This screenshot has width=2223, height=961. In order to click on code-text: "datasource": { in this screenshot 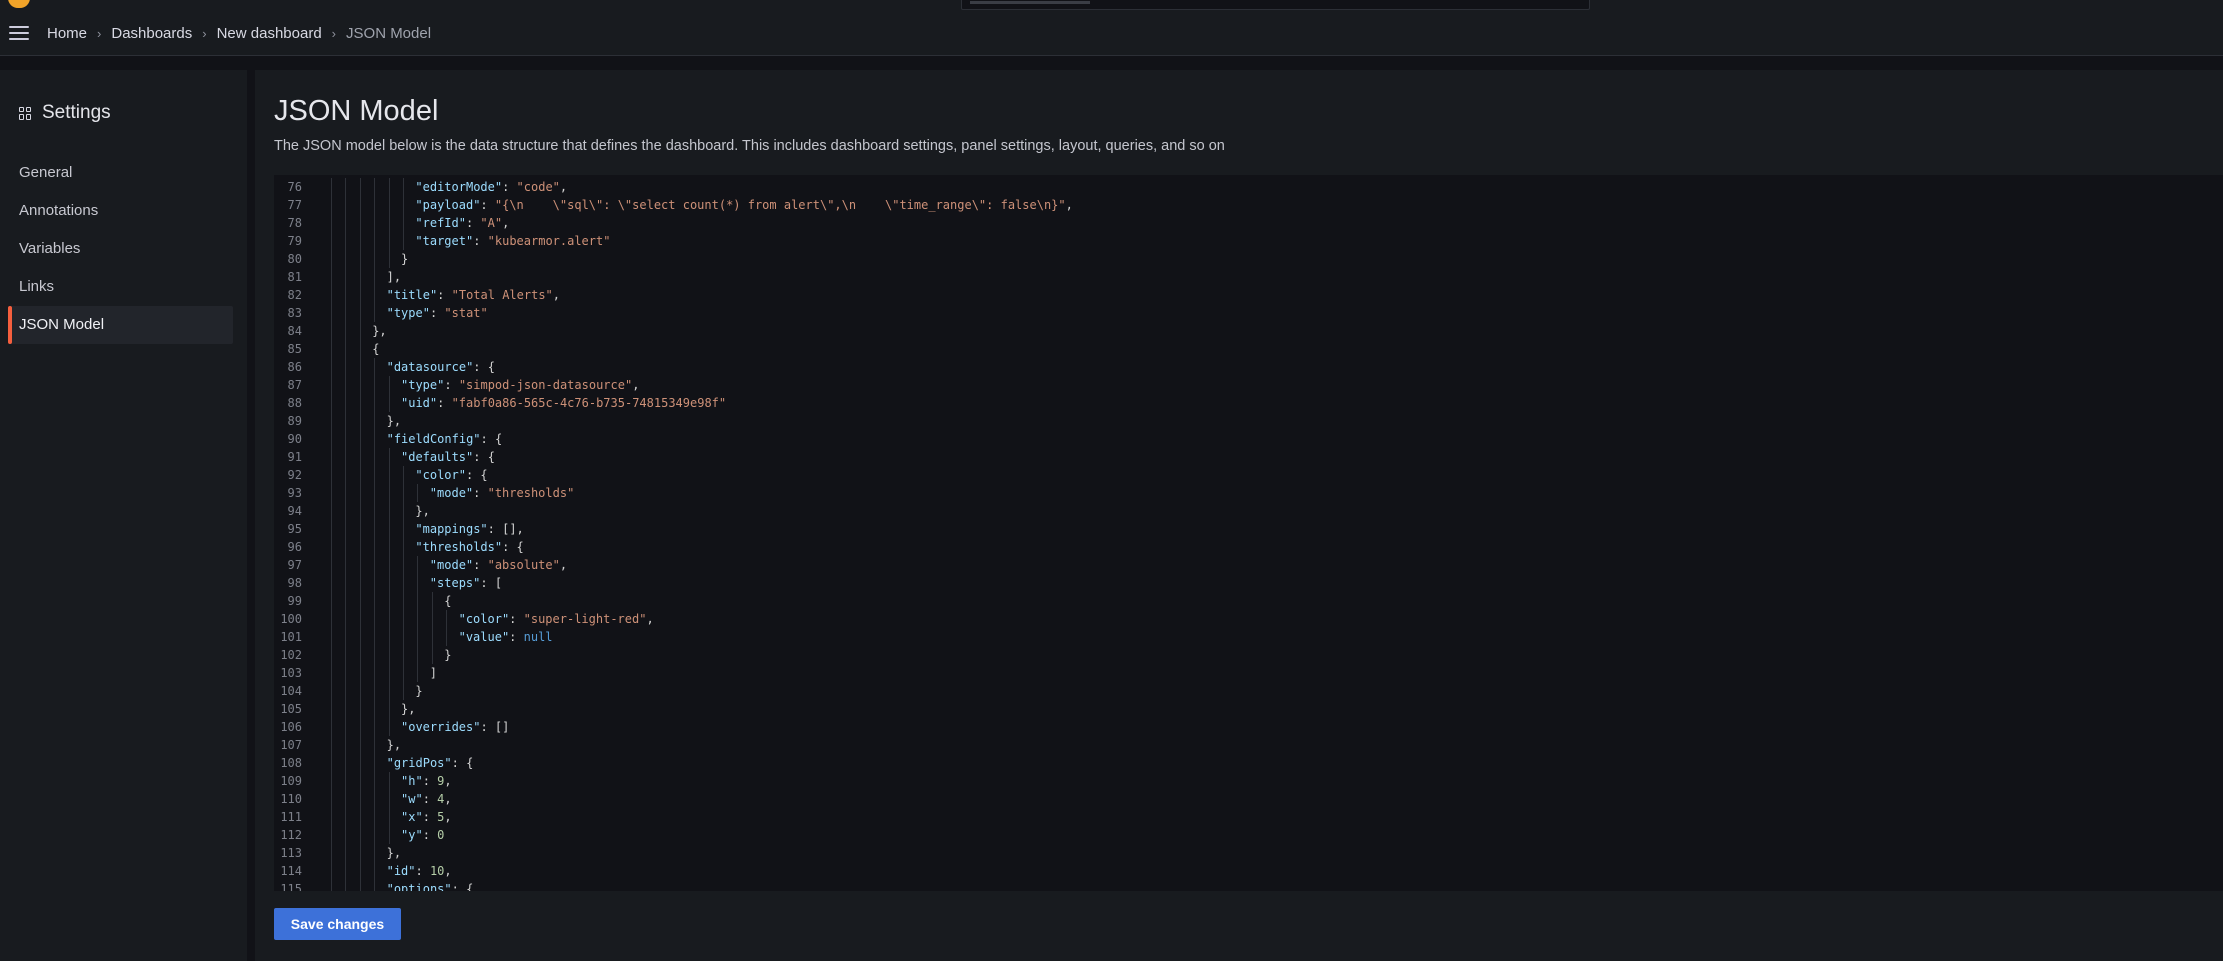, I will do `click(440, 367)`.